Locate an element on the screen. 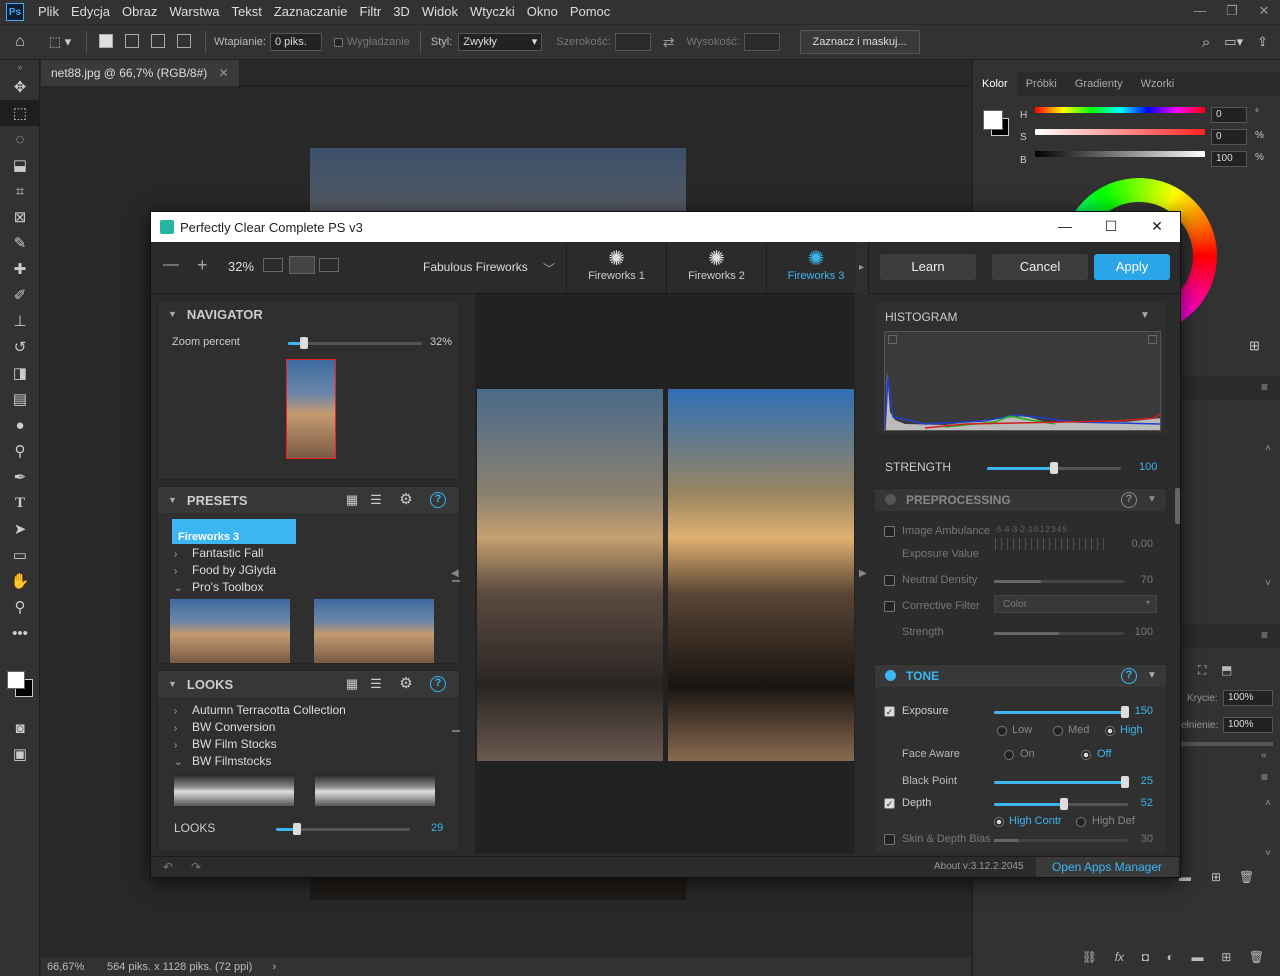  eyedropper-tool-icon: ✎ is located at coordinates (20, 243).